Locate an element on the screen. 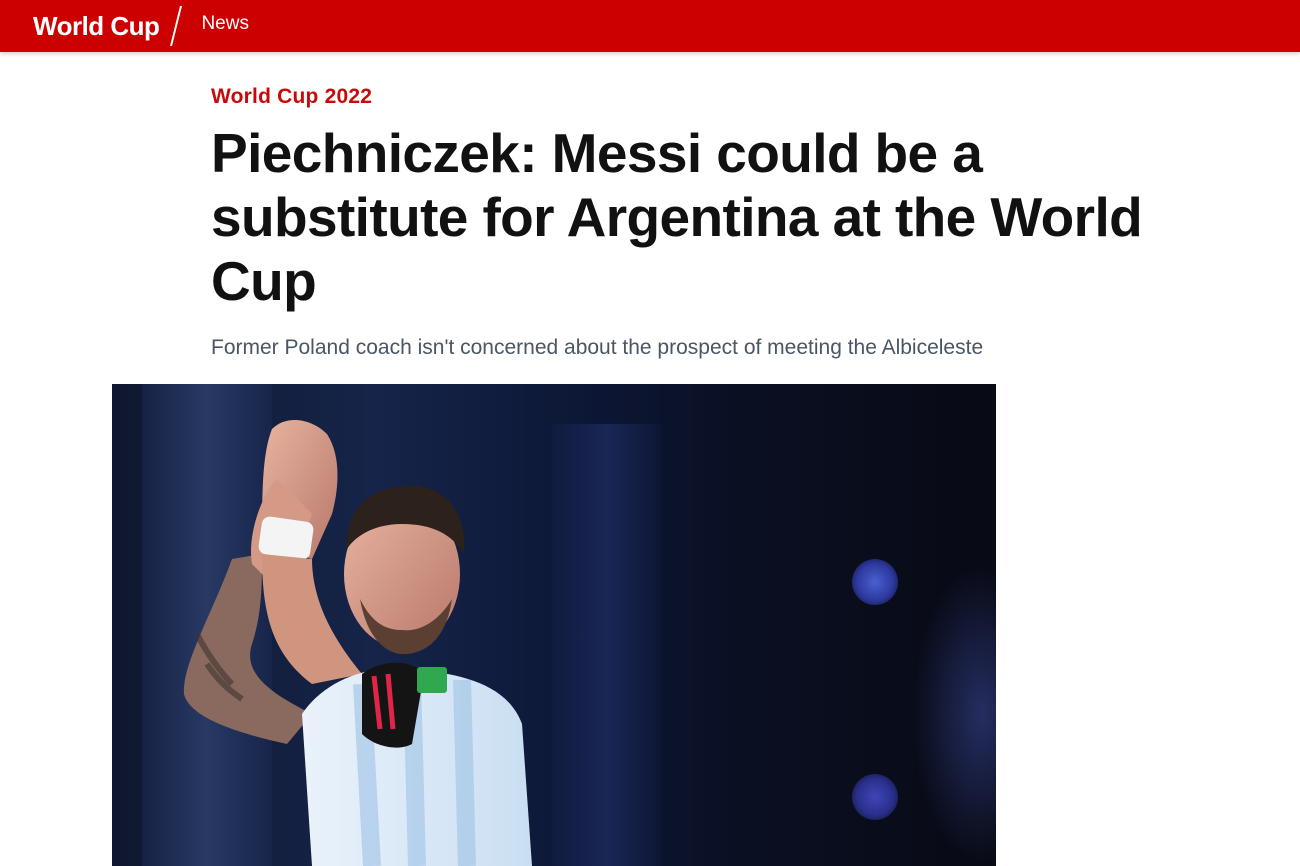 This screenshot has height=866, width=1300. news-nav-link: News is located at coordinates (225, 24).